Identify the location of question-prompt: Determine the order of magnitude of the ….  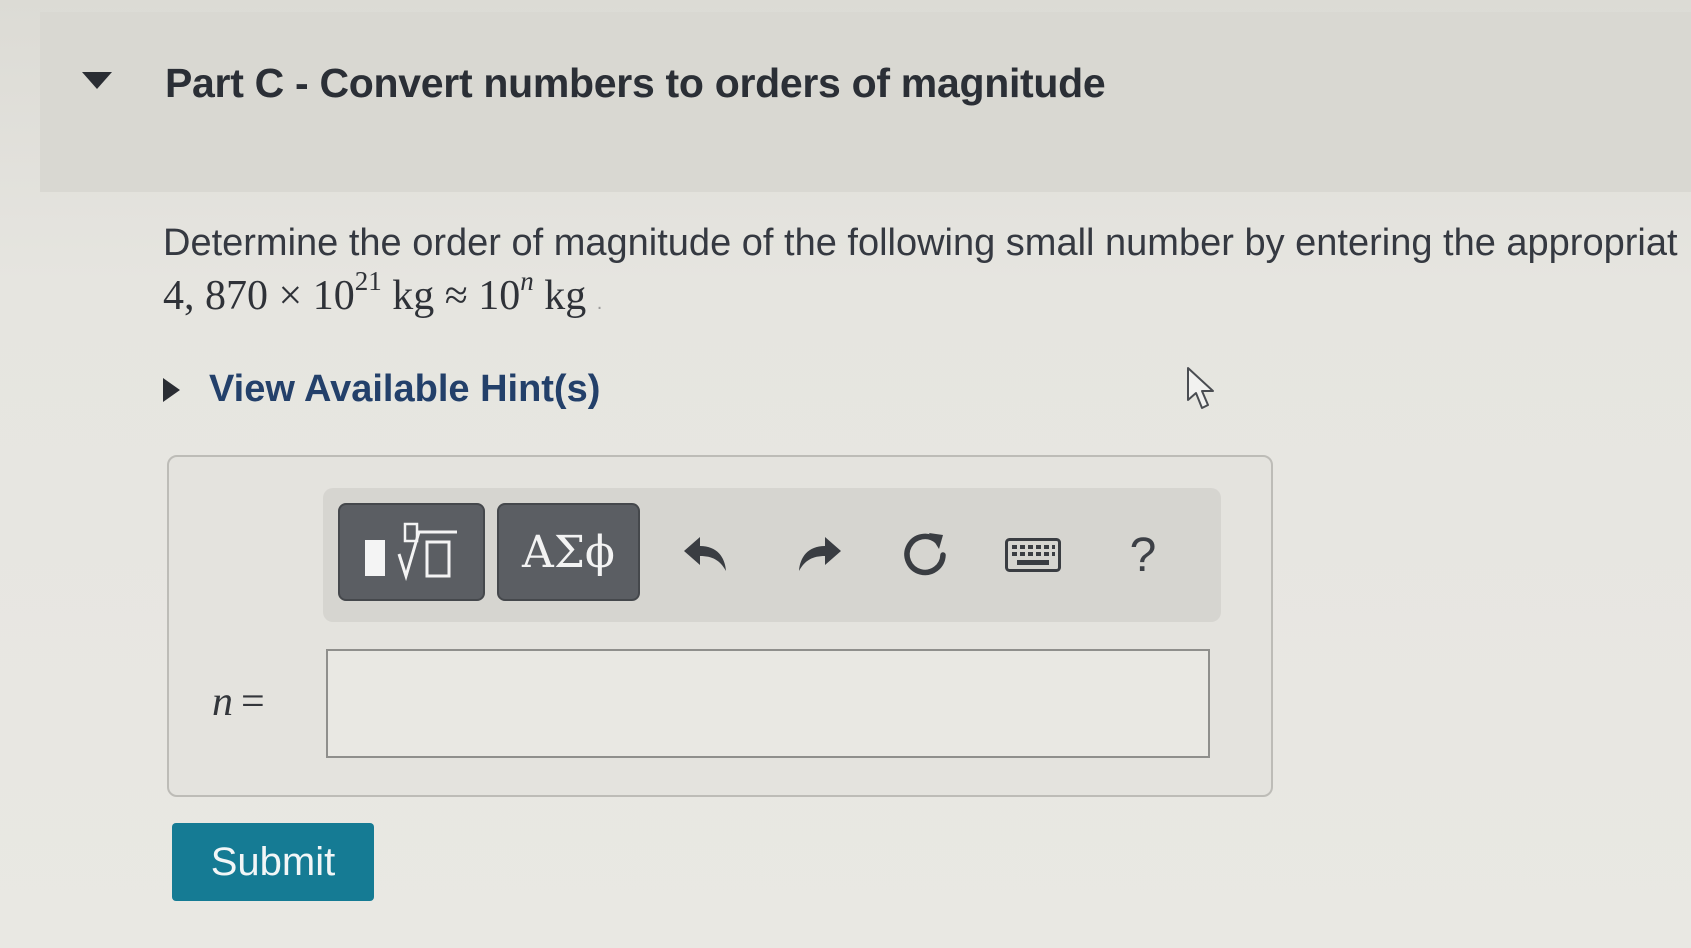
(920, 243).